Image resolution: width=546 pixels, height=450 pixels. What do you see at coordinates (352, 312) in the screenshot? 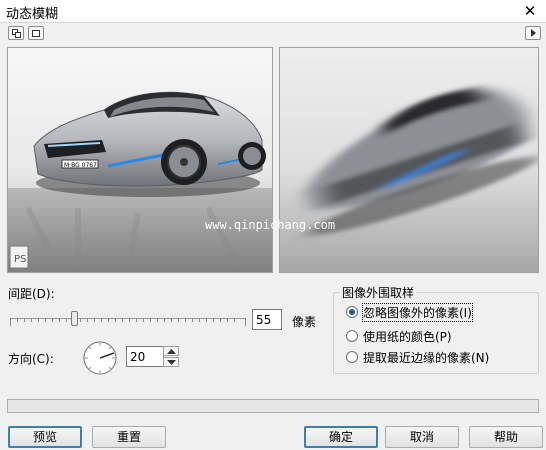
I see `radio-ignore-outside` at bounding box center [352, 312].